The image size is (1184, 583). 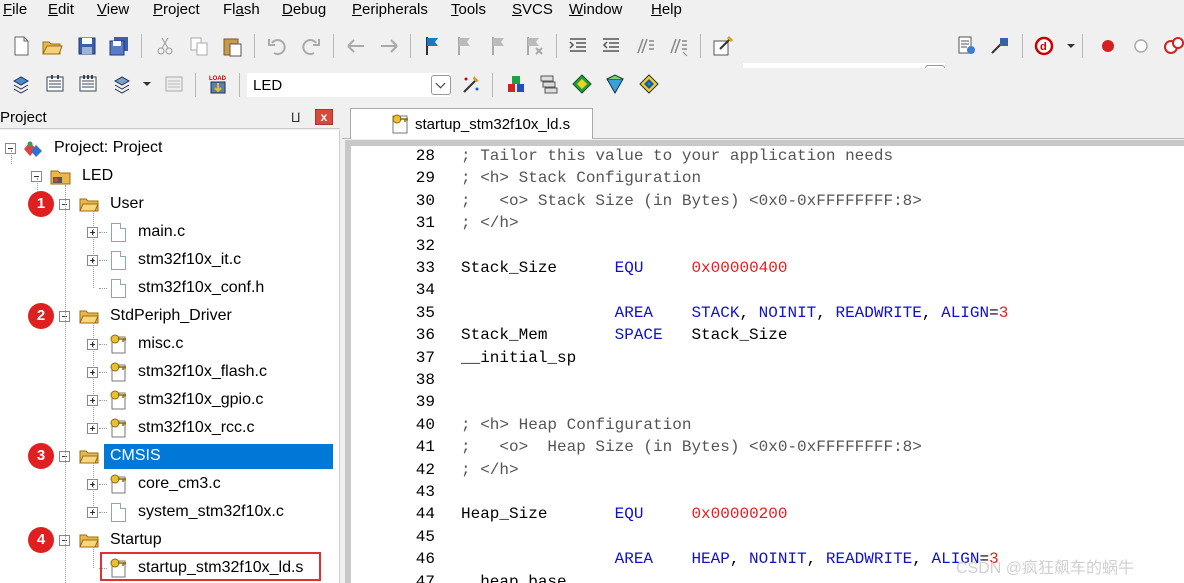 I want to click on bookmark-clear-icon, so click(x=534, y=46).